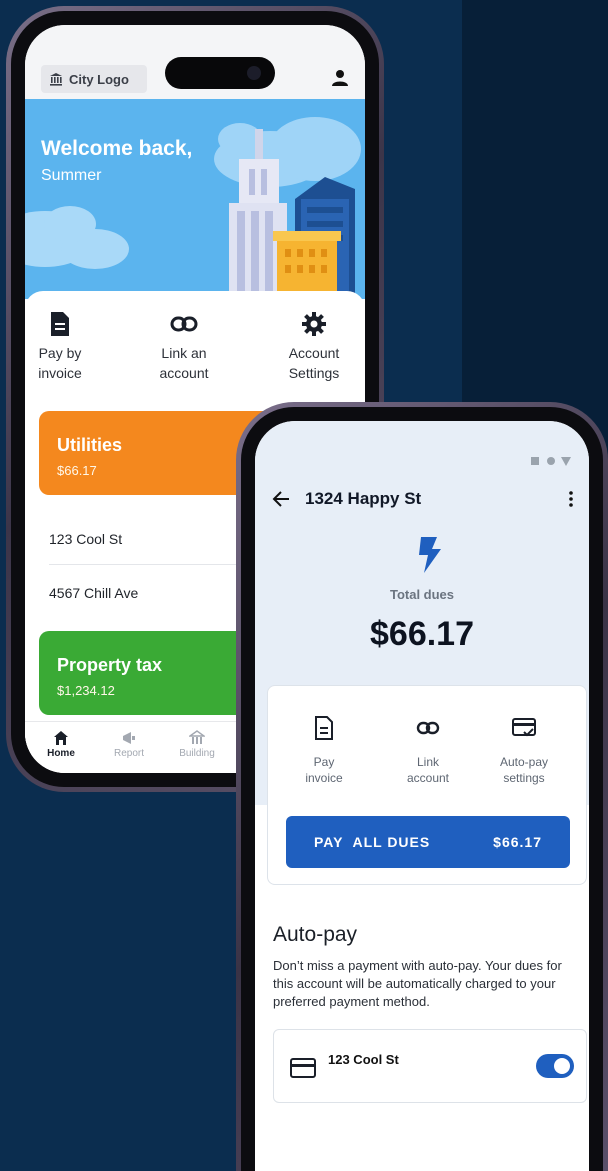 The height and width of the screenshot is (1171, 608). What do you see at coordinates (281, 499) in the screenshot?
I see `back-arrow-icon` at bounding box center [281, 499].